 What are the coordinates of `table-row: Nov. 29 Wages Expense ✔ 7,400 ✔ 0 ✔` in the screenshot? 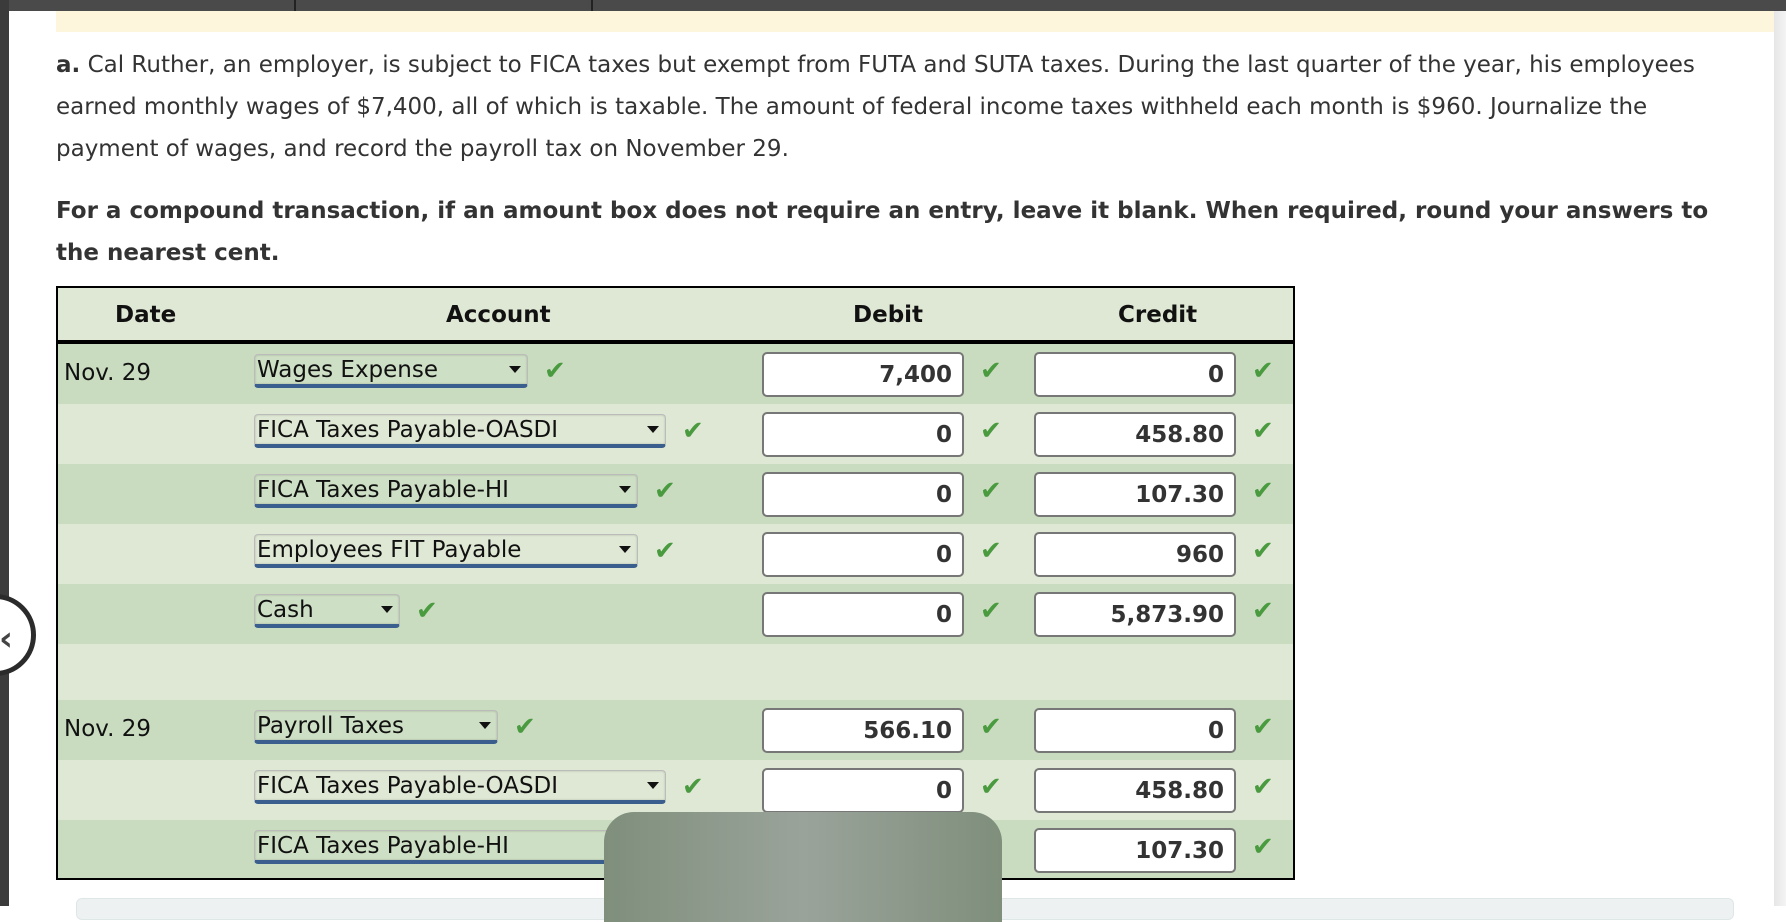 It's located at (675, 374).